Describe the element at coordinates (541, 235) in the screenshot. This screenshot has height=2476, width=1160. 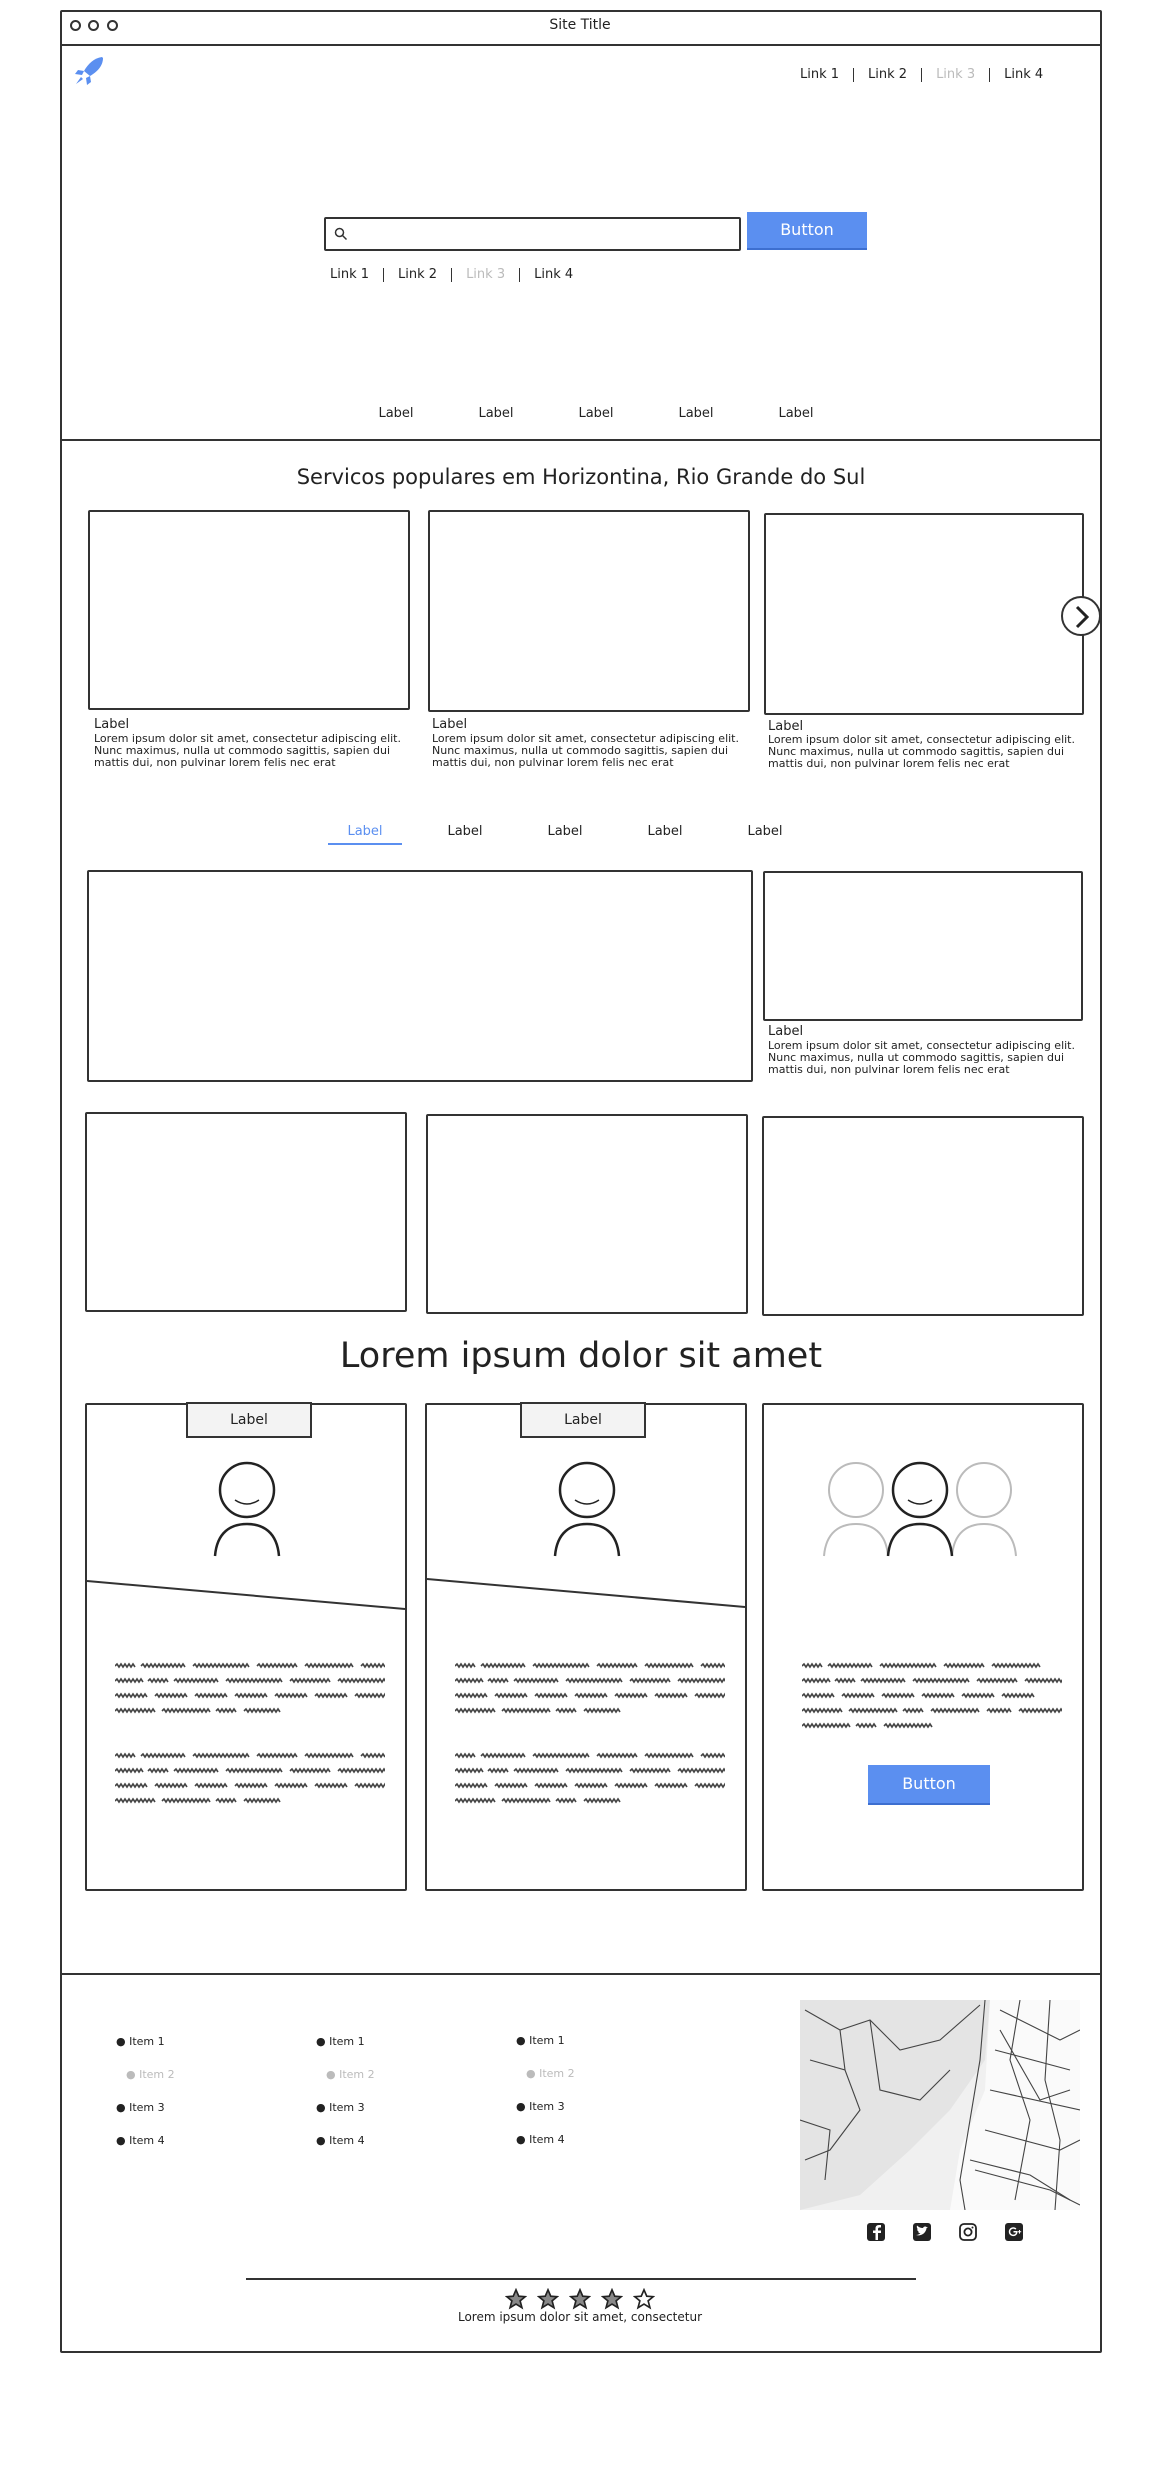
I see `search-field` at that location.